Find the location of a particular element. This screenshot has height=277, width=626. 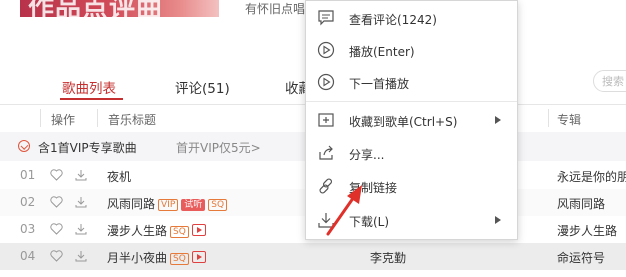

share-icon is located at coordinates (326, 152).